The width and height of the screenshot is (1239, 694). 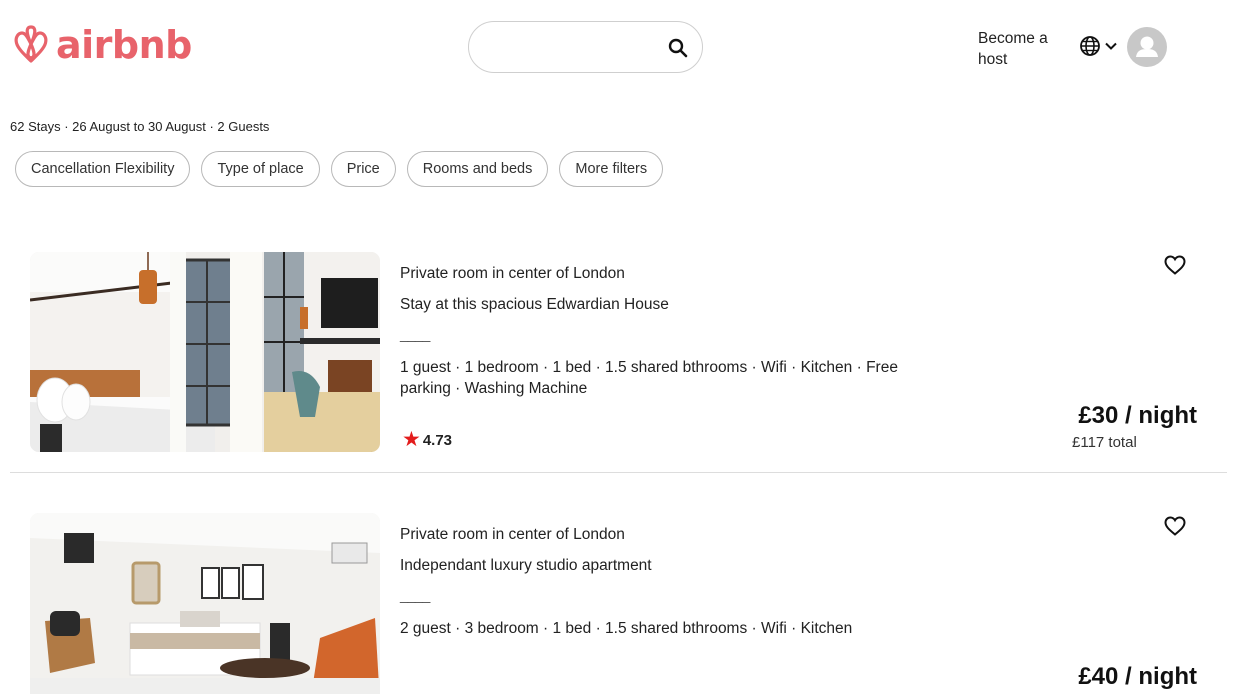 I want to click on search-bar, so click(x=585, y=47).